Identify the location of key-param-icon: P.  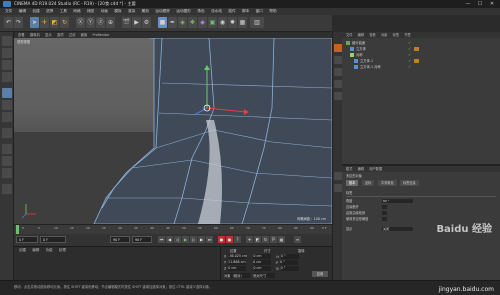
(273, 239).